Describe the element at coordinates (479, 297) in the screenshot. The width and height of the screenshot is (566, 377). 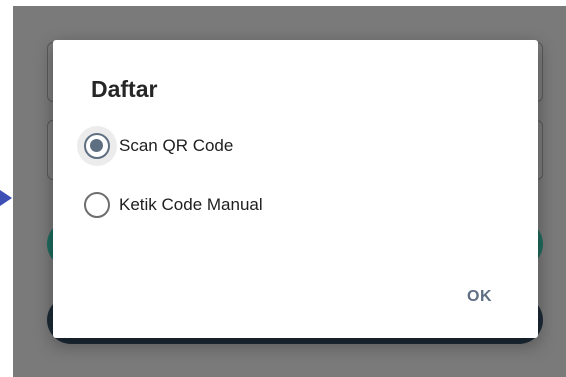
I see `ok-button: OK` at that location.